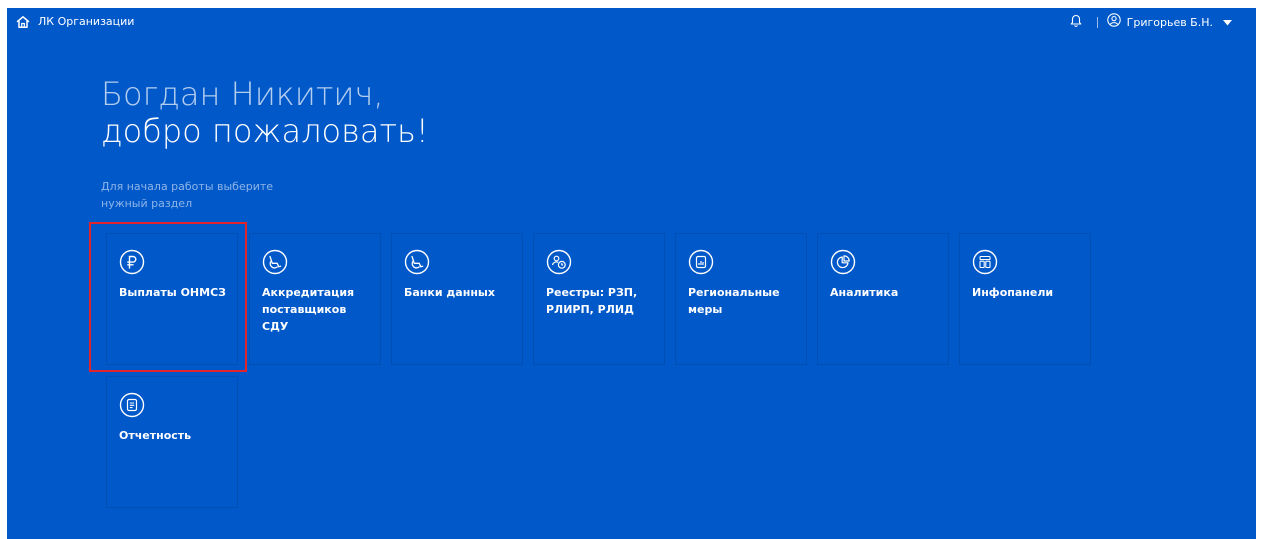 The width and height of the screenshot is (1261, 539). What do you see at coordinates (843, 262) in the screenshot?
I see `pie-chart-icon` at bounding box center [843, 262].